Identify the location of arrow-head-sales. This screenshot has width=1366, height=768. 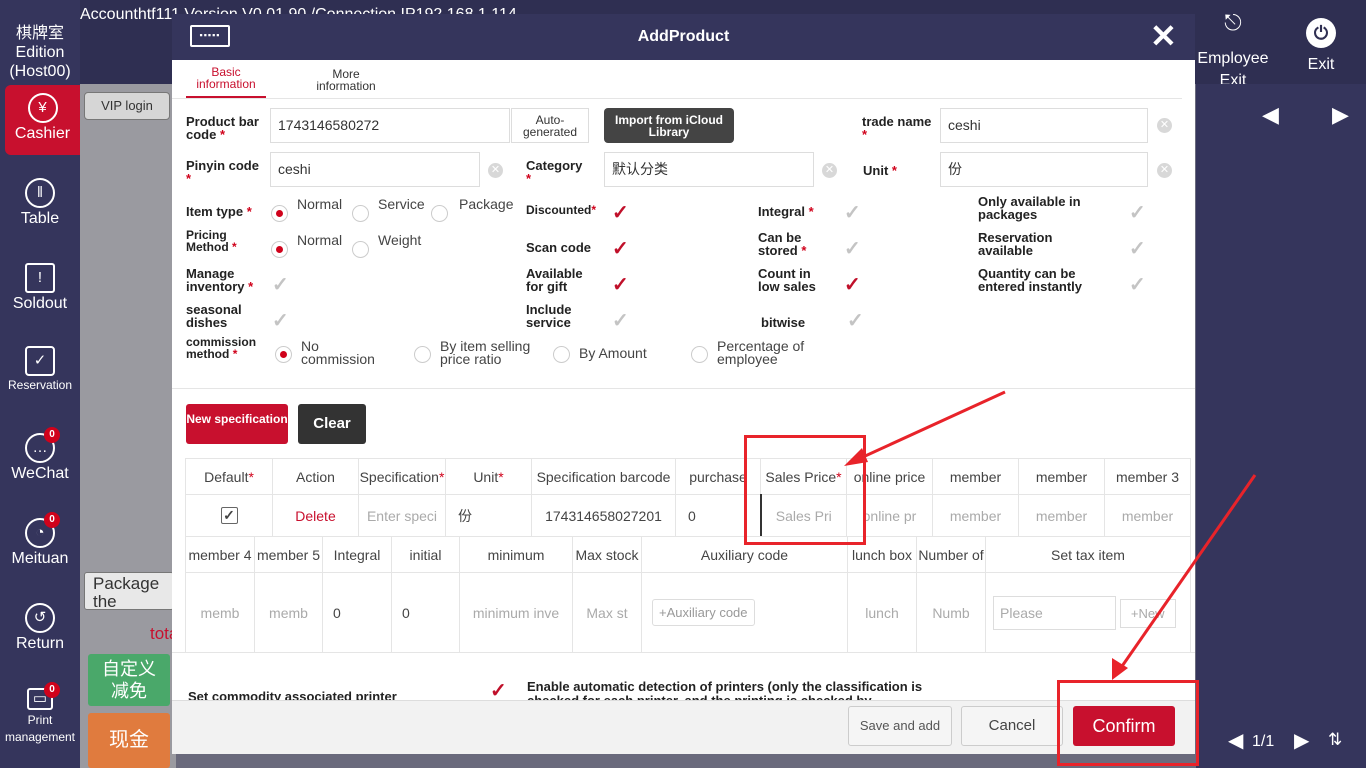
(856, 457).